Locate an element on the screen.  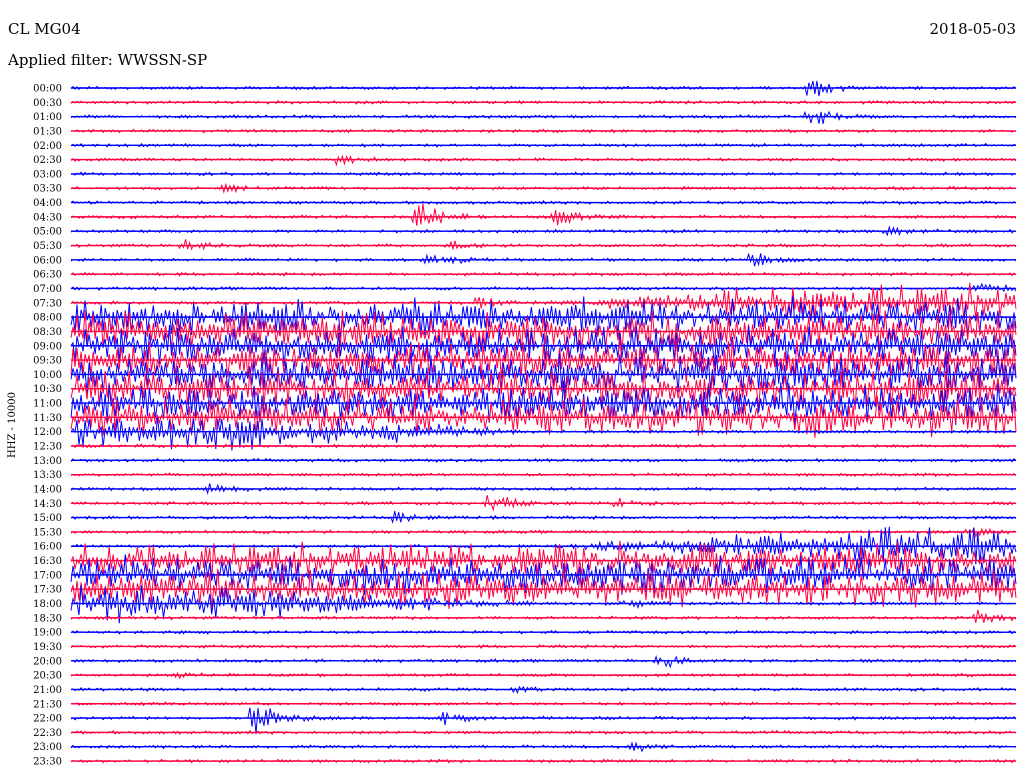
row-time-label: 13:00 is located at coordinates (47, 461).